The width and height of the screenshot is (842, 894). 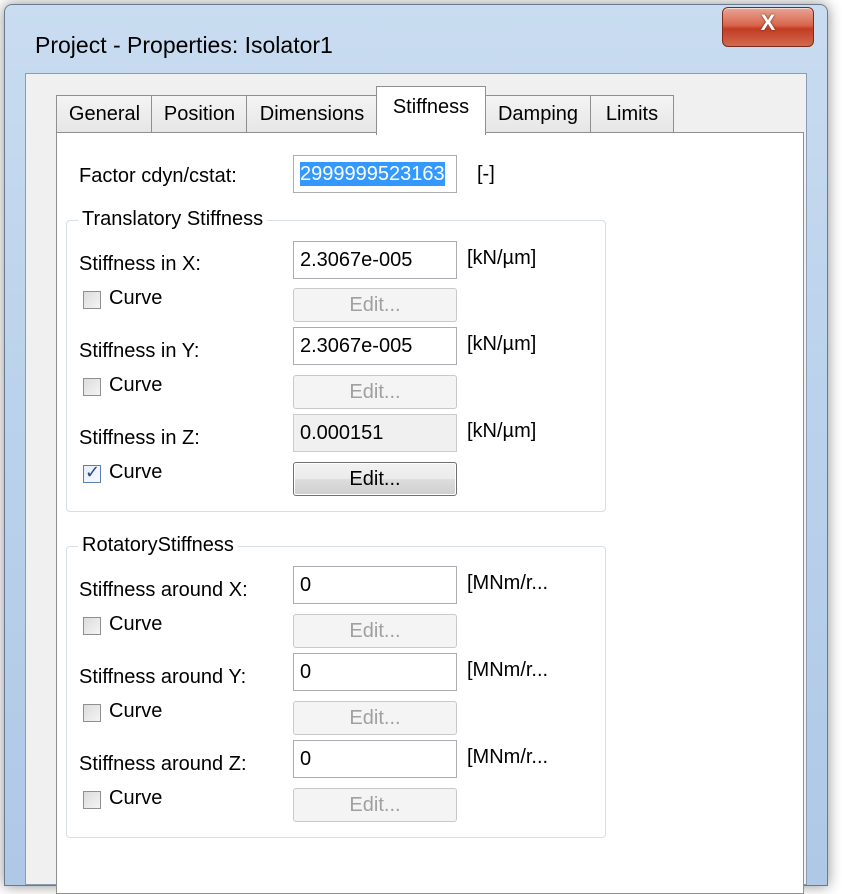 I want to click on stiffness-y-unit: [kN/µm], so click(x=502, y=344).